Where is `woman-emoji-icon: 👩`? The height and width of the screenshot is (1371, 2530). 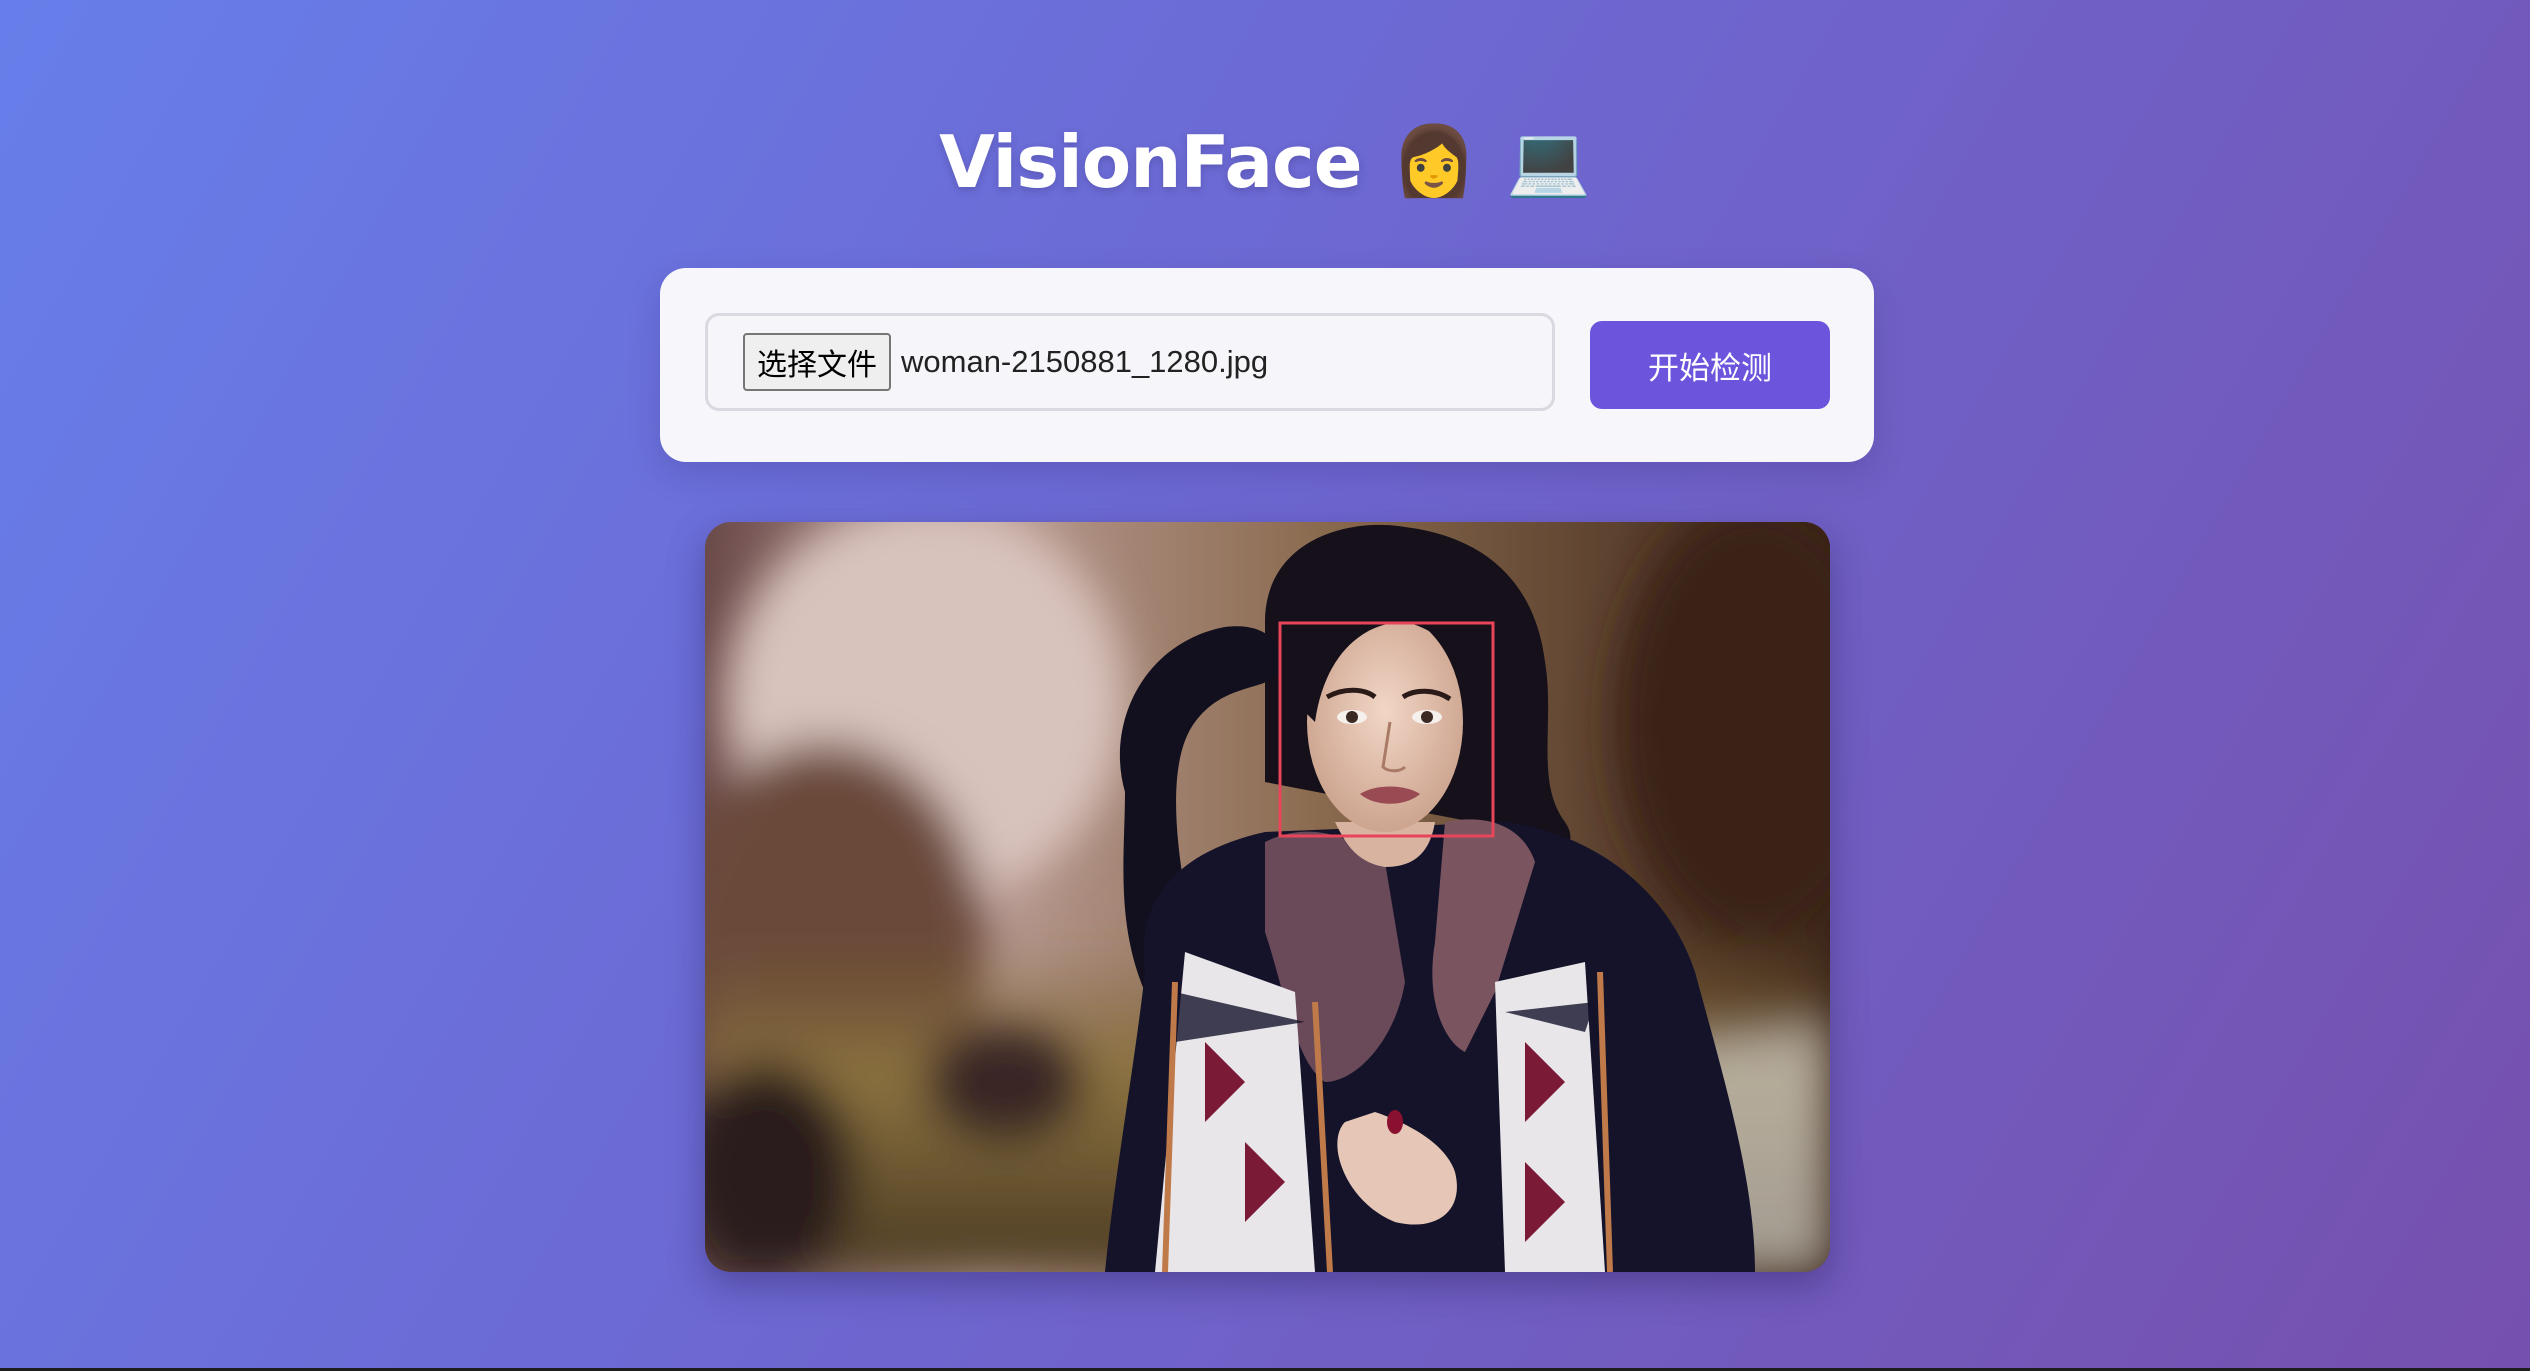 woman-emoji-icon: 👩 is located at coordinates (1434, 161).